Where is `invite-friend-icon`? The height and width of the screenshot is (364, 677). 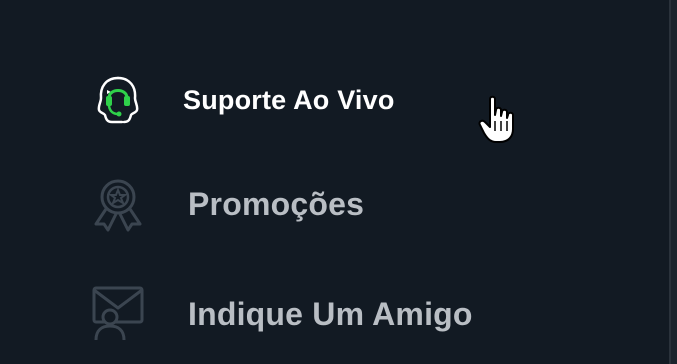
invite-friend-icon is located at coordinates (118, 314).